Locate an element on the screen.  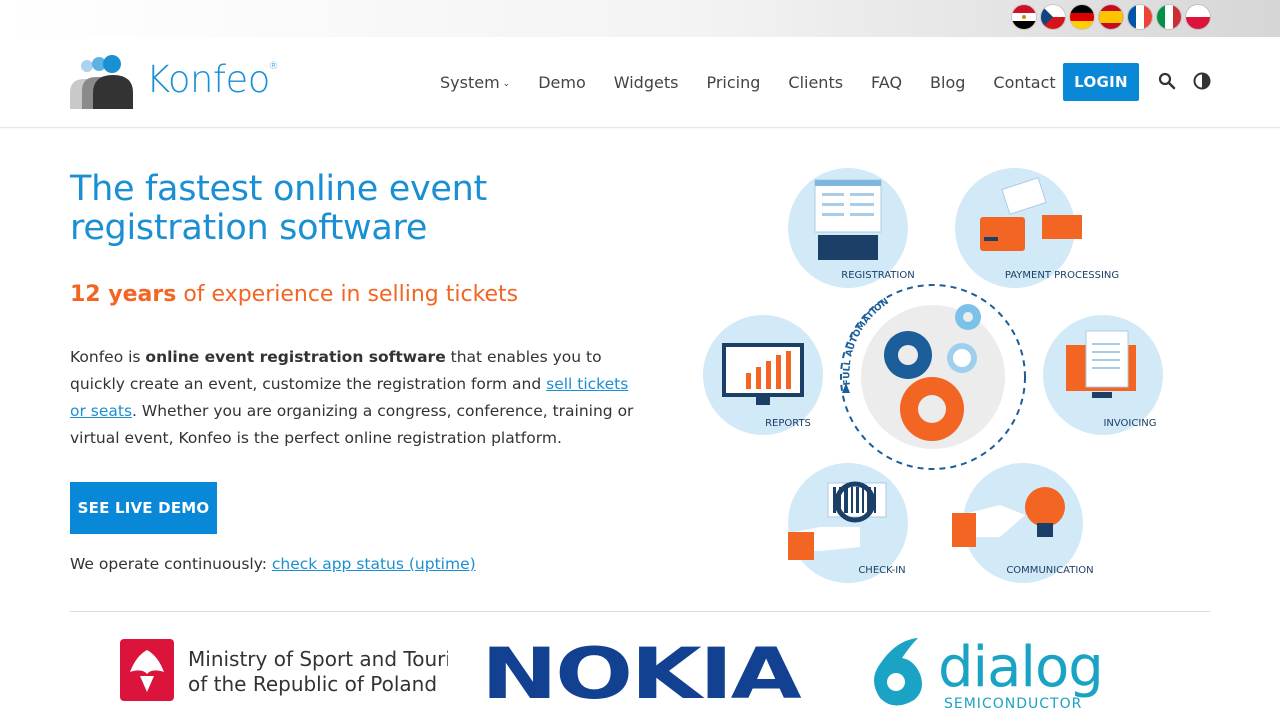
dialog-semiconductor-logo: dialog SEMICONDUCTOR is located at coordinates (989, 673).